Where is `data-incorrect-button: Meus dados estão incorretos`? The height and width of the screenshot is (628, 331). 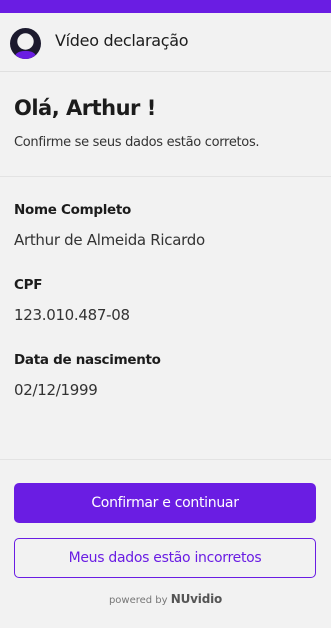
data-incorrect-button: Meus dados estão incorretos is located at coordinates (165, 558).